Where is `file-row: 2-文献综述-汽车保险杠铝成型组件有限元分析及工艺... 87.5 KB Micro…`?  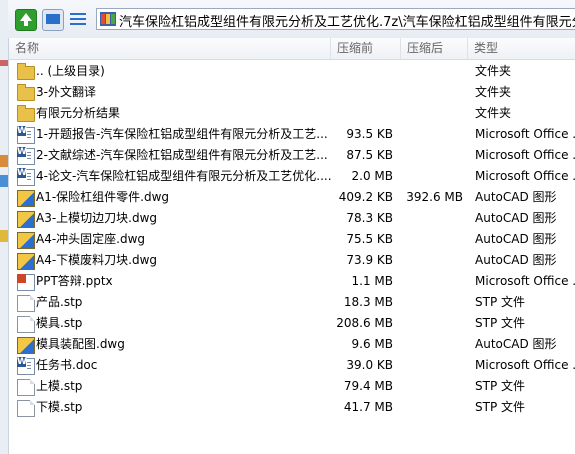
file-row: 2-文献综述-汽车保险杠铝成型组件有限元分析及工艺... 87.5 KB Micro… is located at coordinates (292, 155).